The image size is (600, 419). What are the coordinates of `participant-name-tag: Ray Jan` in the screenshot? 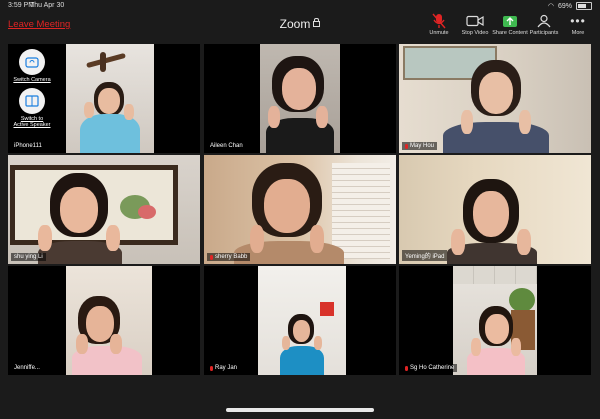 It's located at (224, 368).